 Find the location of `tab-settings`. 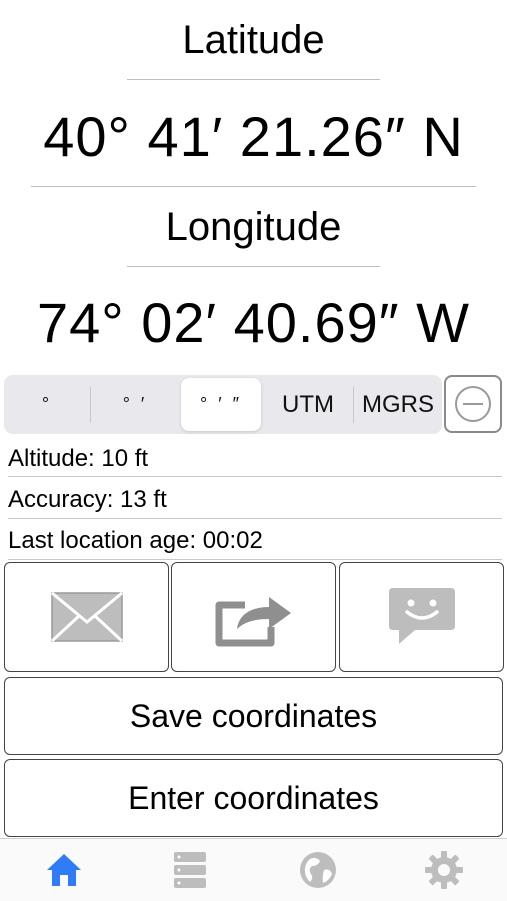

tab-settings is located at coordinates (444, 870).